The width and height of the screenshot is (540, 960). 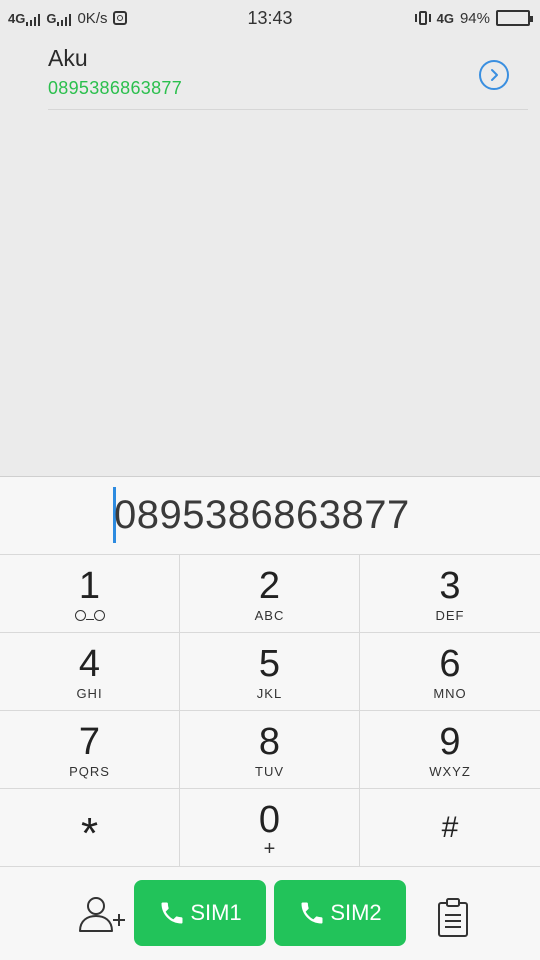 What do you see at coordinates (68, 58) in the screenshot?
I see `contact-name: Aku` at bounding box center [68, 58].